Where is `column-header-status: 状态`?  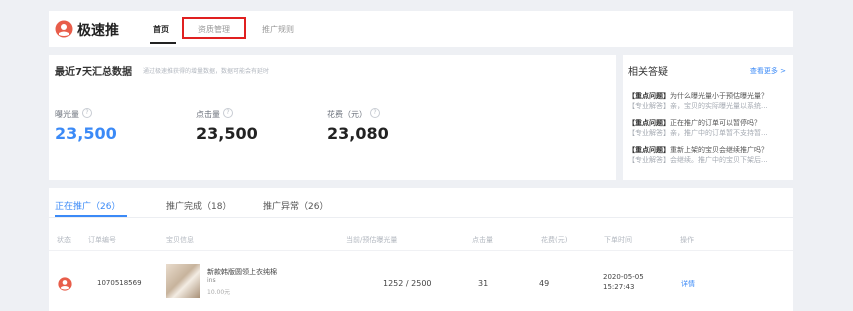 column-header-status: 状态 is located at coordinates (64, 240).